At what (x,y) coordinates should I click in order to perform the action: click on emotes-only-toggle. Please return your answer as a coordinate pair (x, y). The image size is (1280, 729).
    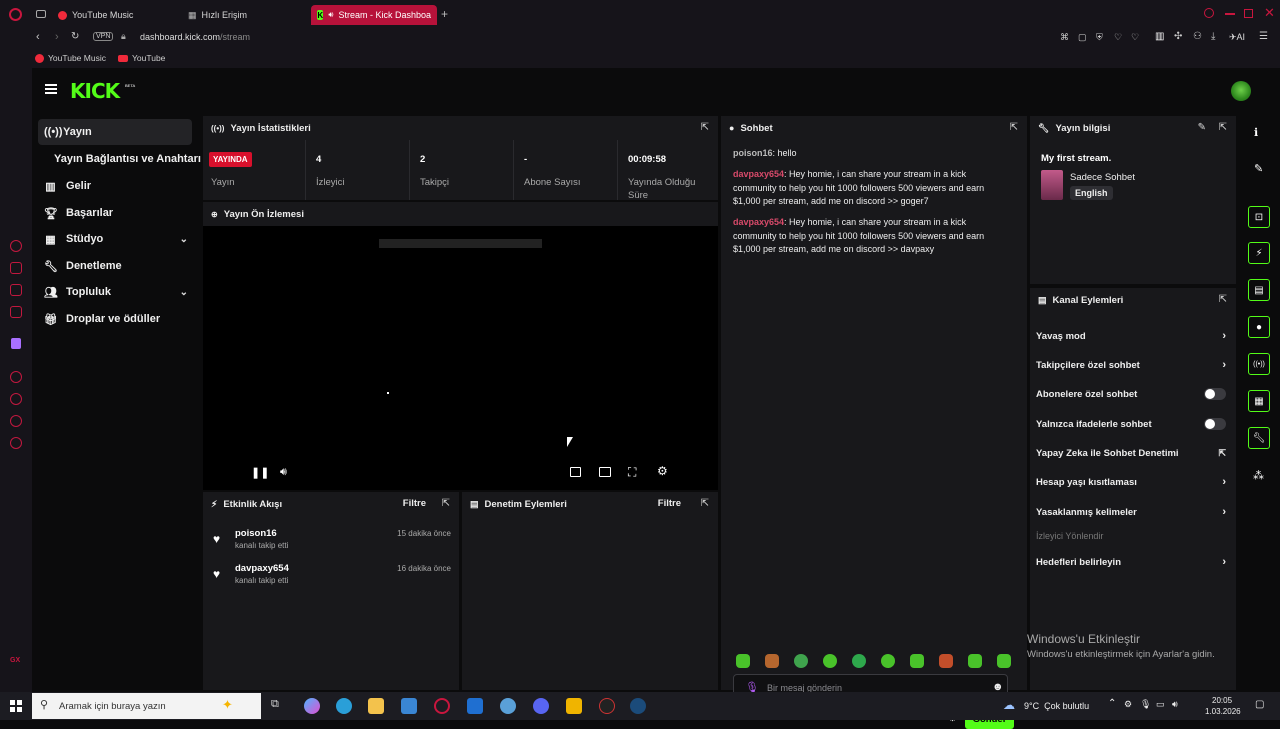
    Looking at the image, I should click on (1215, 424).